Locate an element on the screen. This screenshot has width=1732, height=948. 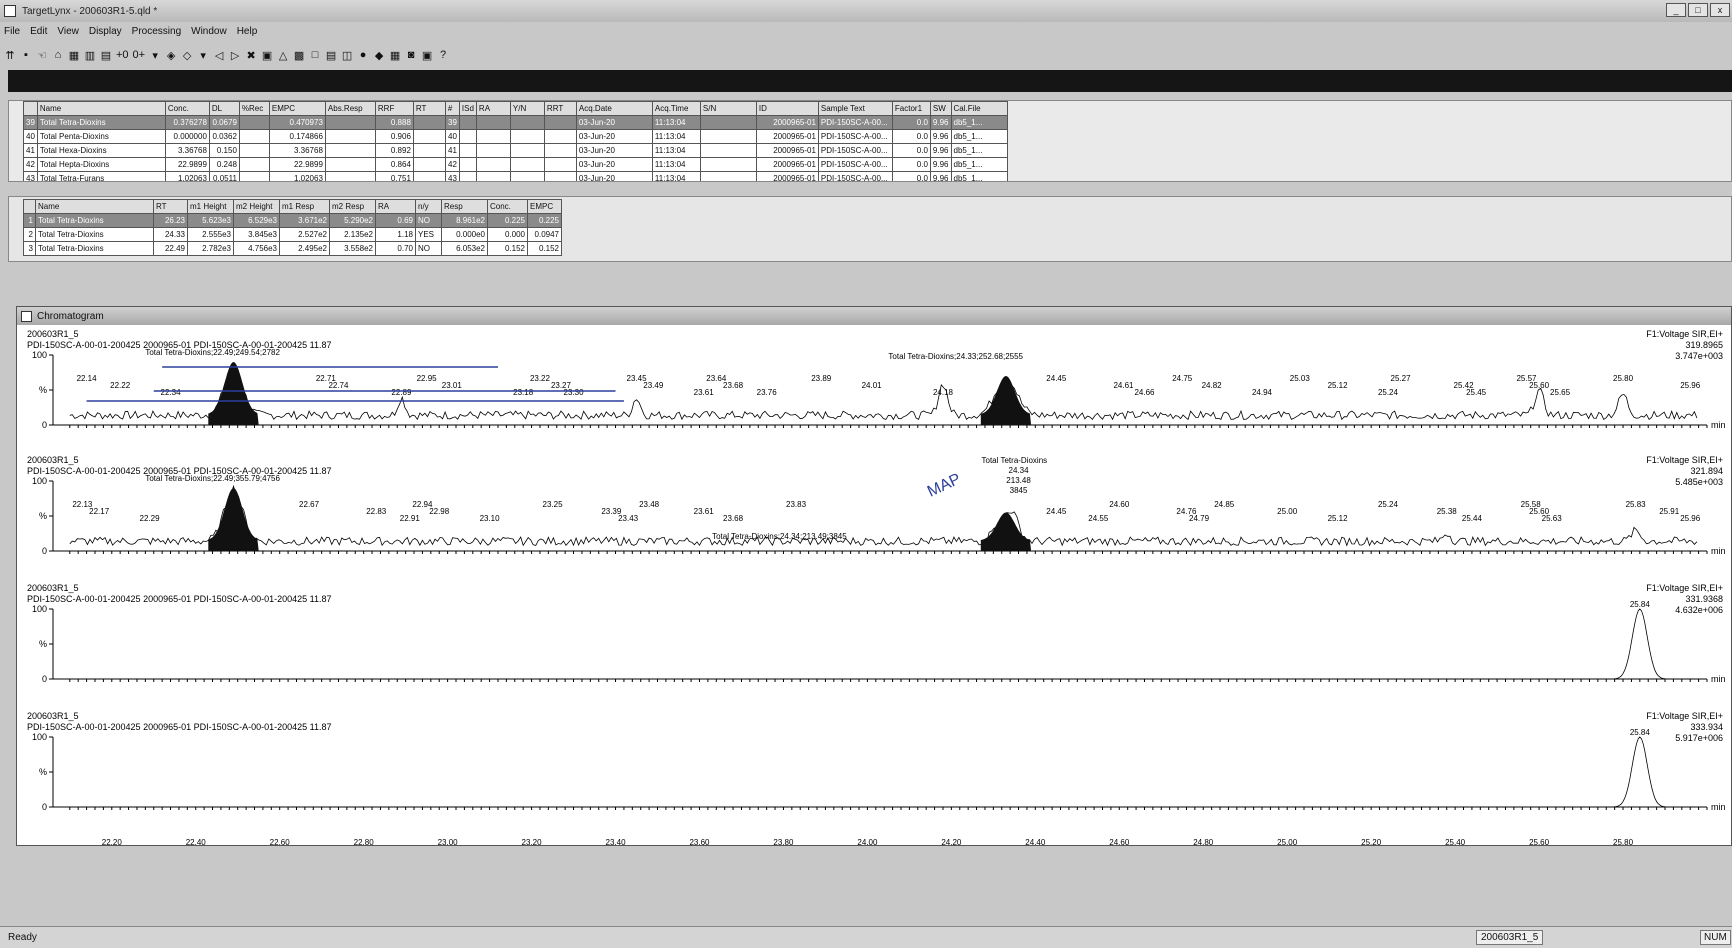
column-header: ID is located at coordinates (787, 108).